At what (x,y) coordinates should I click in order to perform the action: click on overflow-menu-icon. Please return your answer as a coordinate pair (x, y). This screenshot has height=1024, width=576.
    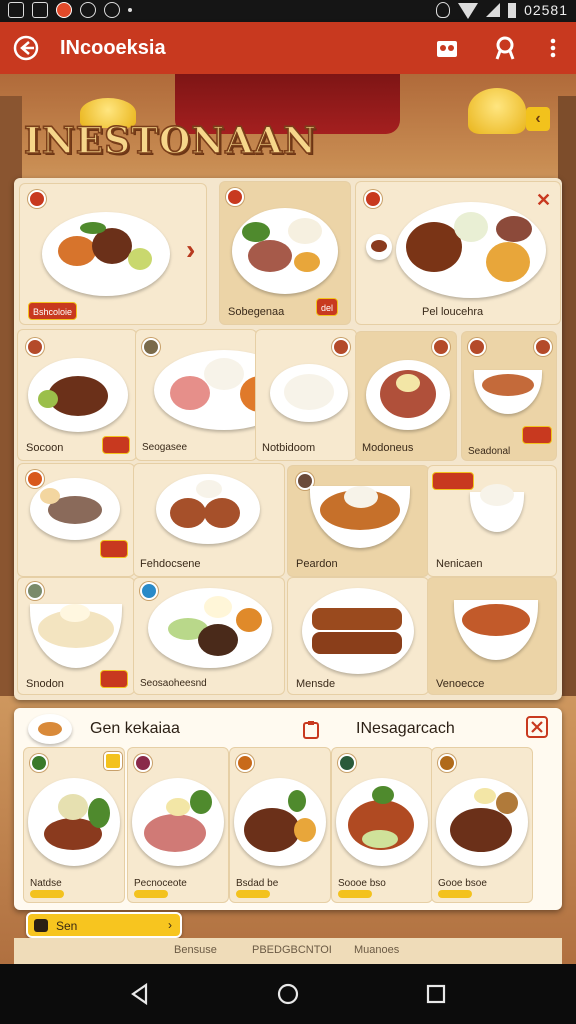
    Looking at the image, I should click on (553, 48).